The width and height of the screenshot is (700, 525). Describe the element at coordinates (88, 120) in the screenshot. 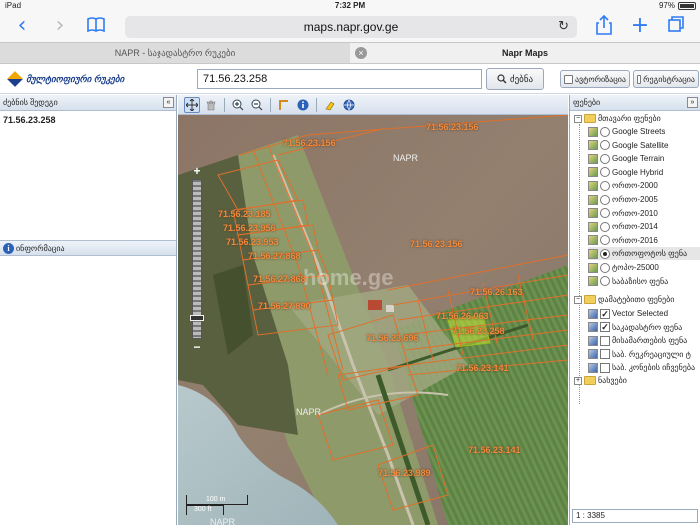

I see `search-result-item: 71.56.23.258` at that location.